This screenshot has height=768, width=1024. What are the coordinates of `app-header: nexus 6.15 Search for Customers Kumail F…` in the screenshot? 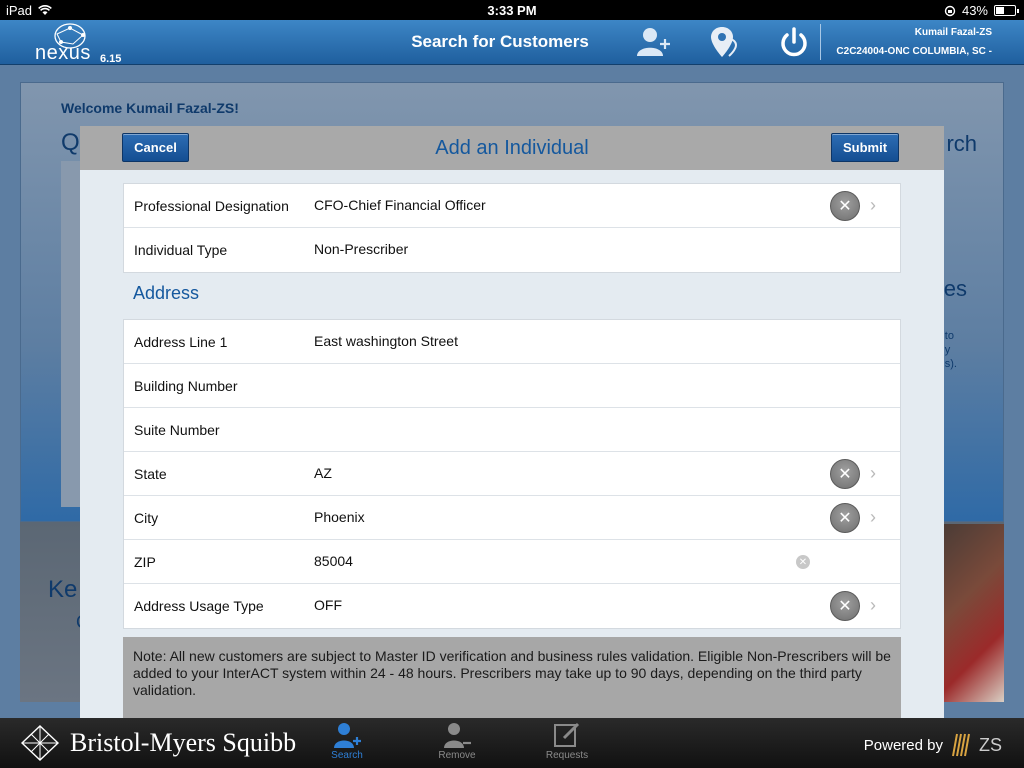 It's located at (512, 42).